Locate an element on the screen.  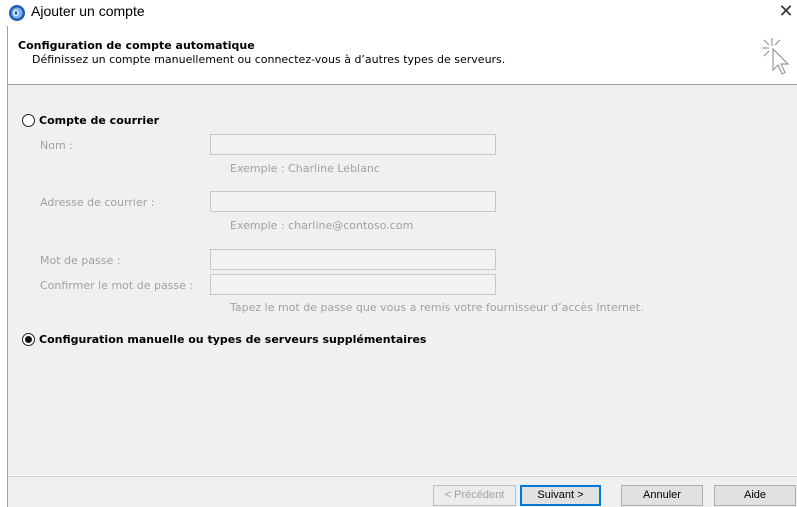
email-account-radio-label: Compte de courrier is located at coordinates (99, 120).